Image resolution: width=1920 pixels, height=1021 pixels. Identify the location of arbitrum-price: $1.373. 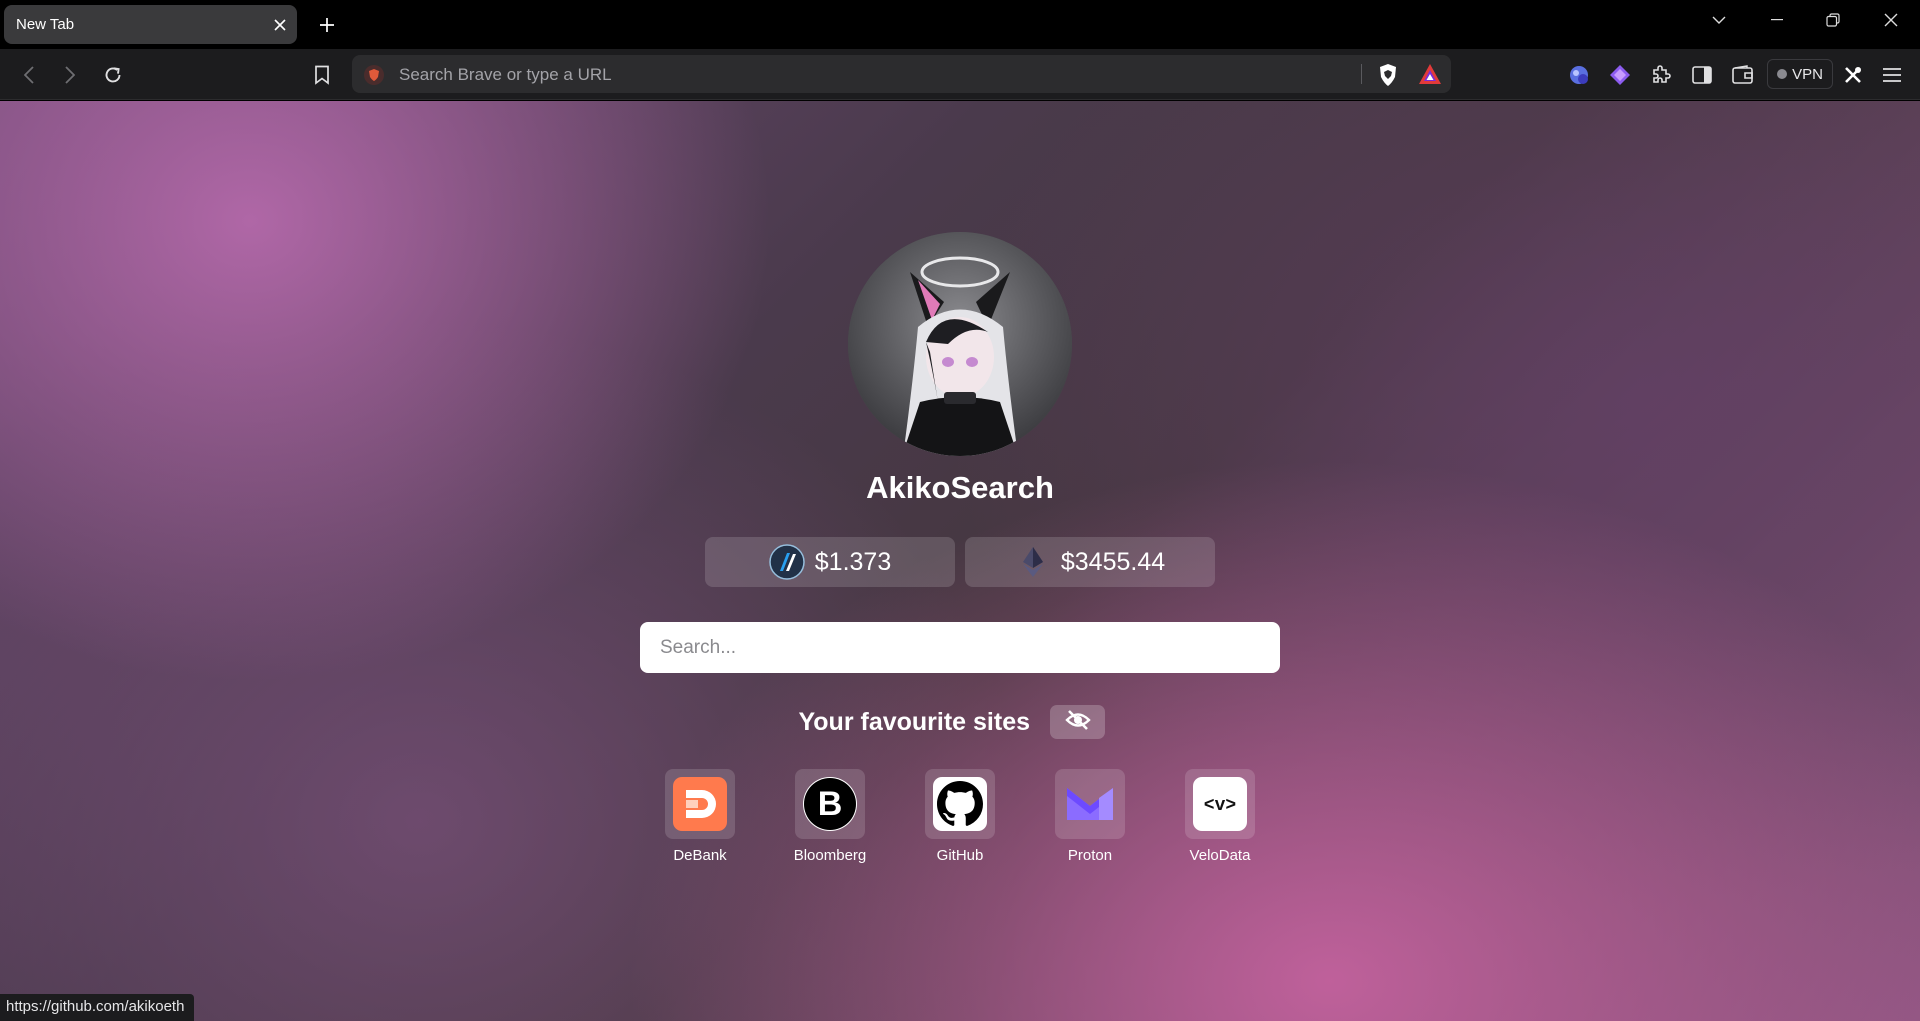
(853, 561).